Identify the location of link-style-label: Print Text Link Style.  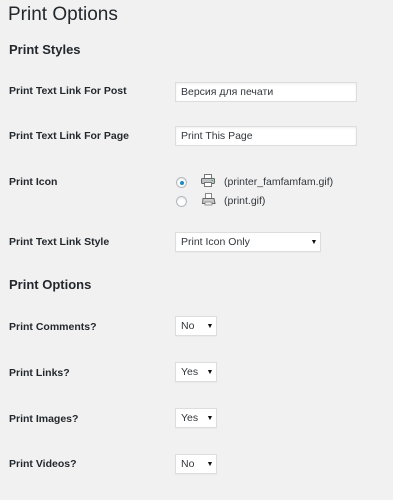
(59, 242).